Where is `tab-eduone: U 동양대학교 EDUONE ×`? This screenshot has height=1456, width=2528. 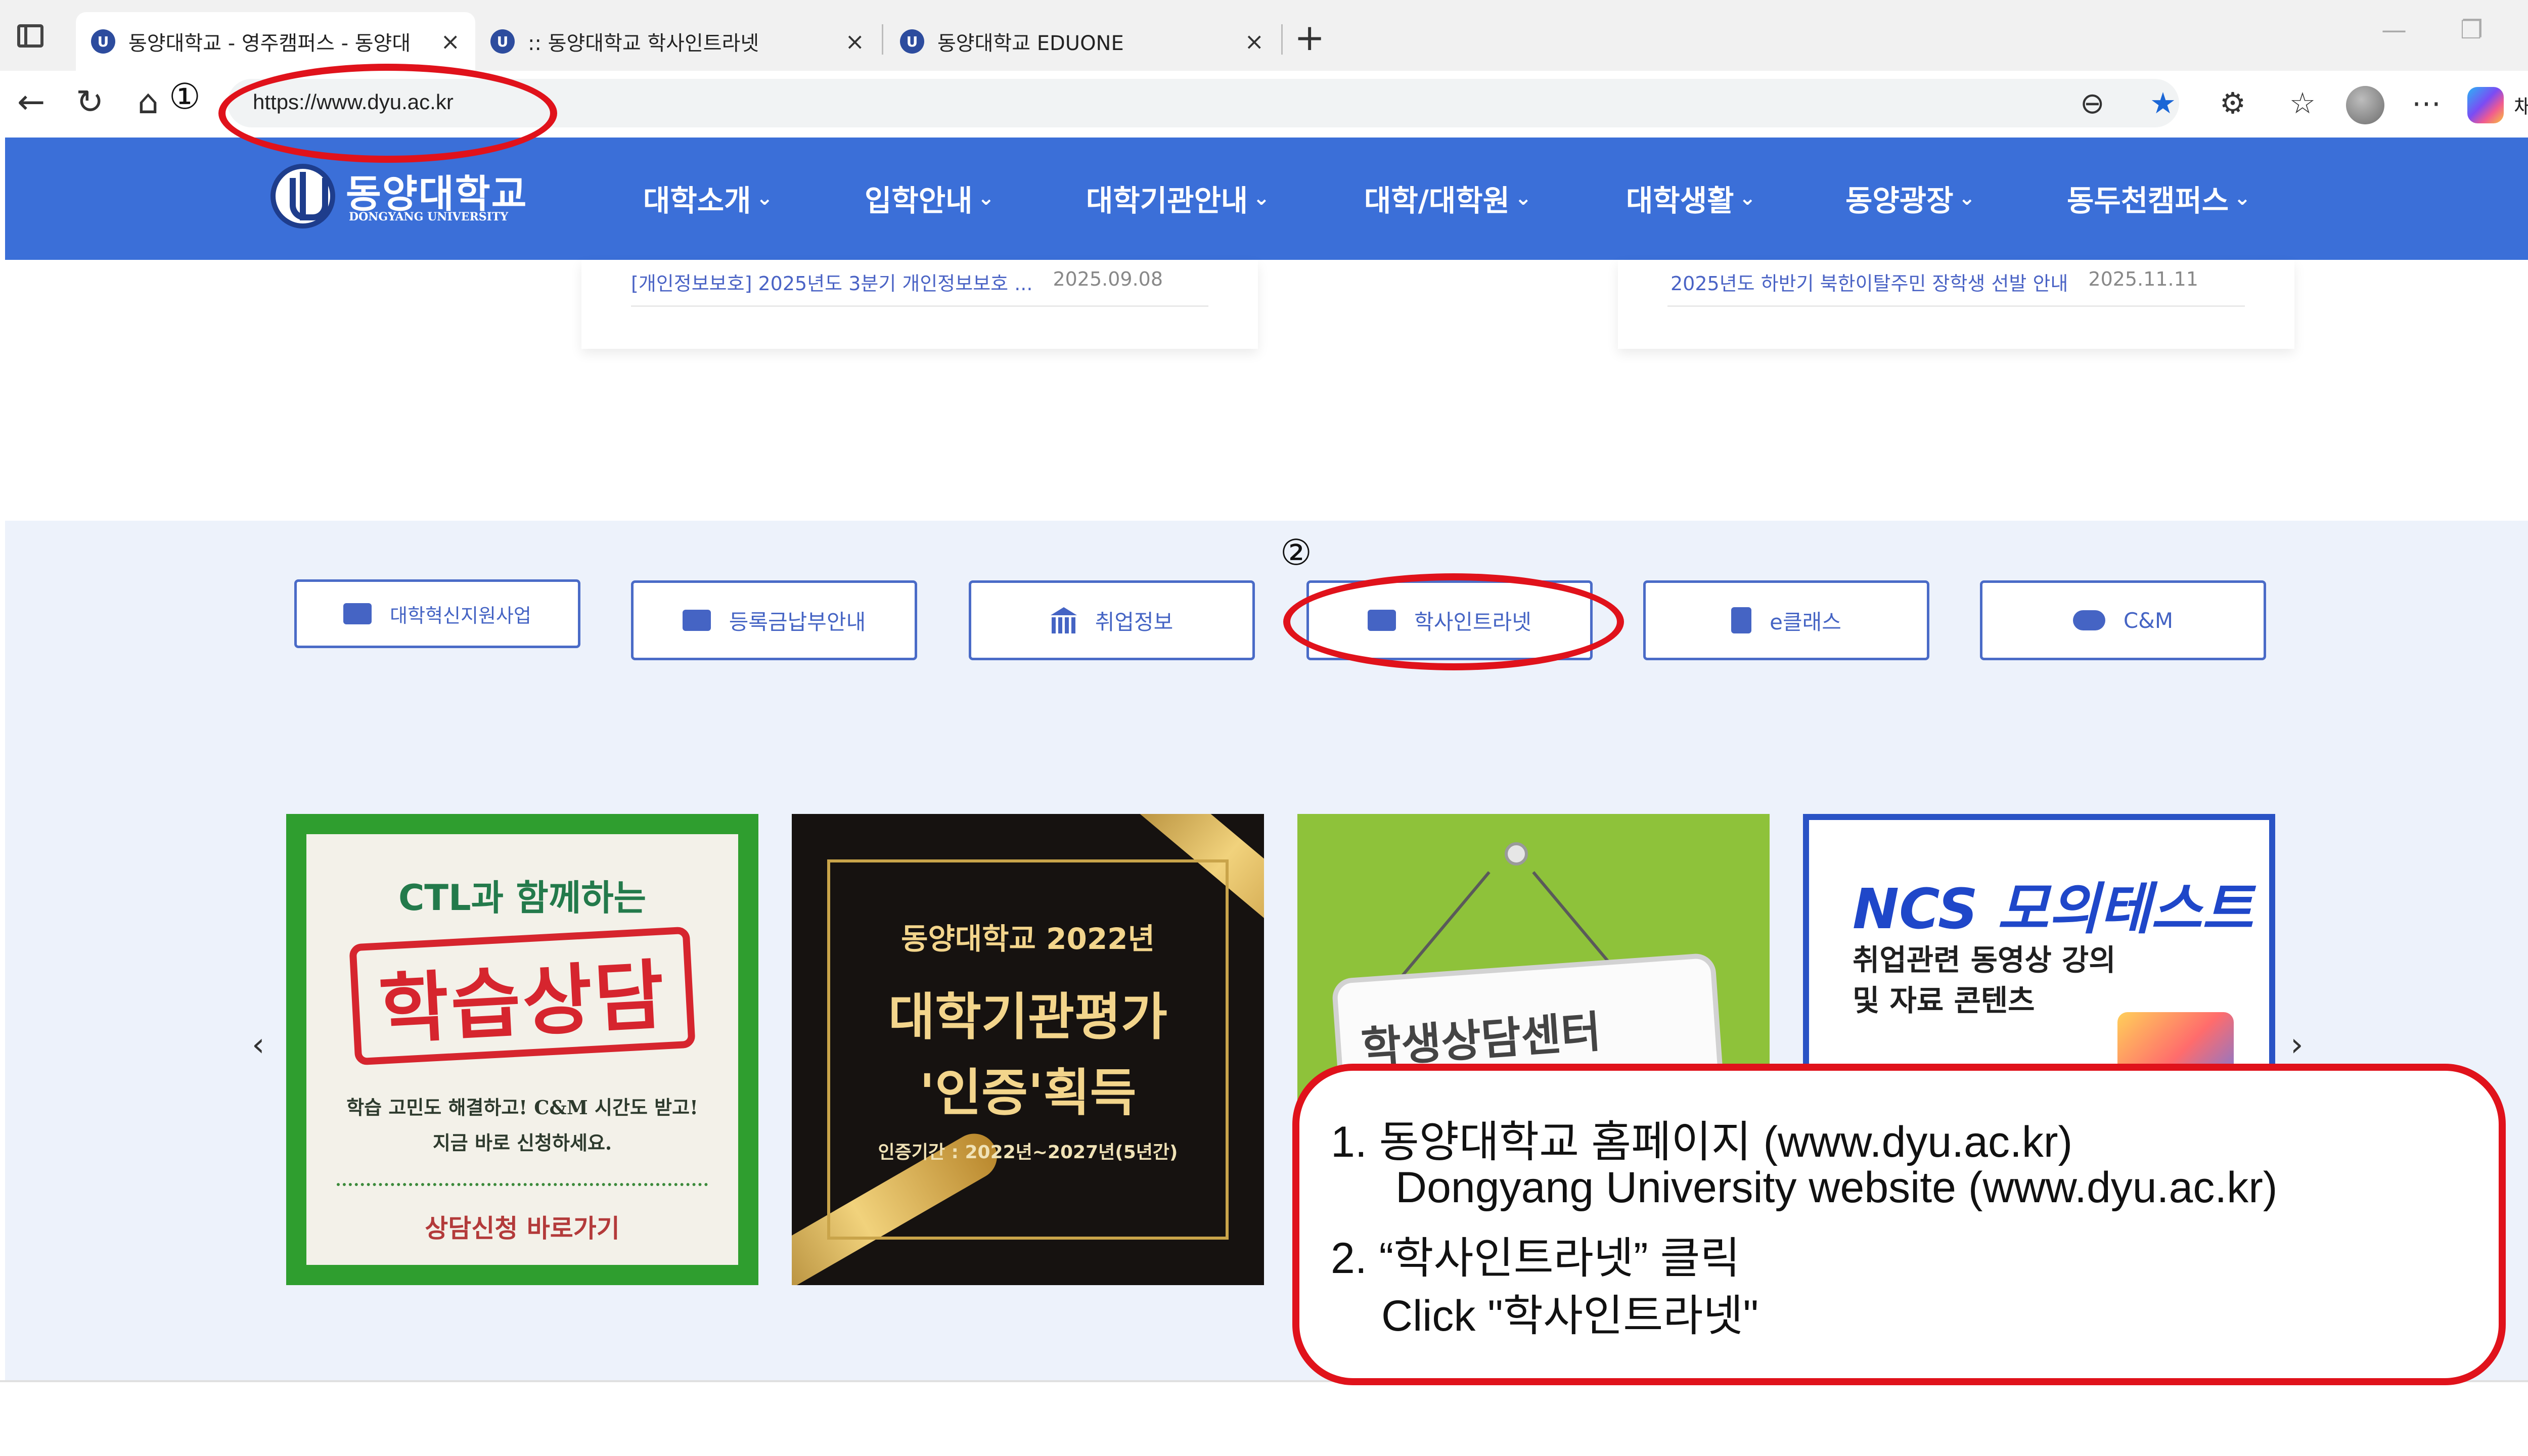 tab-eduone: U 동양대학교 EDUONE × is located at coordinates (1082, 41).